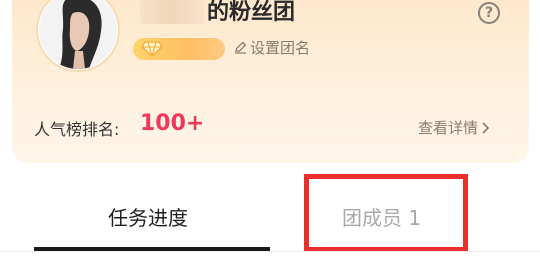 The height and width of the screenshot is (274, 540). Describe the element at coordinates (77, 129) in the screenshot. I see `popularity-rank-label: 人气榜排名:` at that location.